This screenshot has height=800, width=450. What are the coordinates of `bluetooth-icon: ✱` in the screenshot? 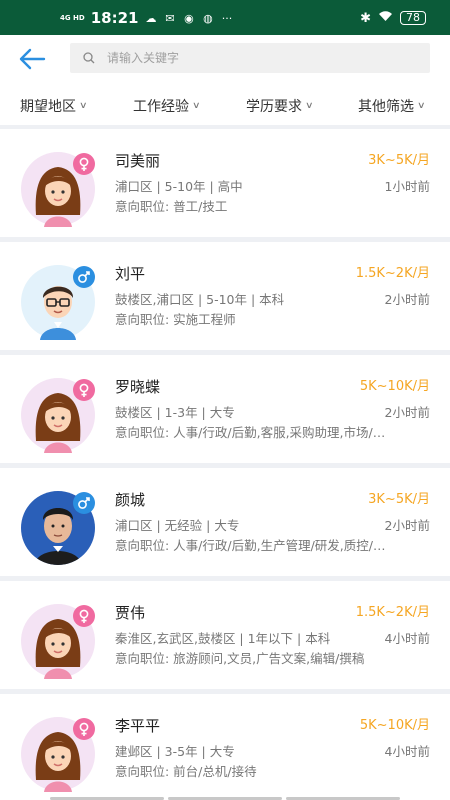 It's located at (365, 18).